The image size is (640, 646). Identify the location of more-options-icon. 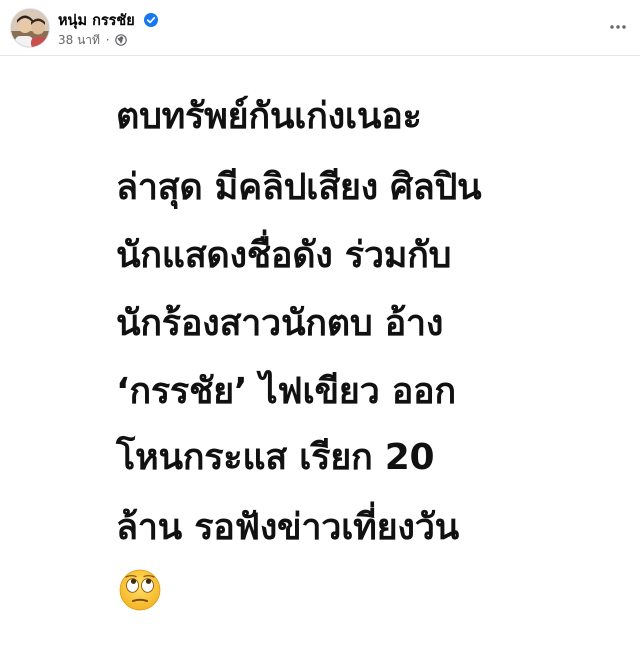
(618, 27).